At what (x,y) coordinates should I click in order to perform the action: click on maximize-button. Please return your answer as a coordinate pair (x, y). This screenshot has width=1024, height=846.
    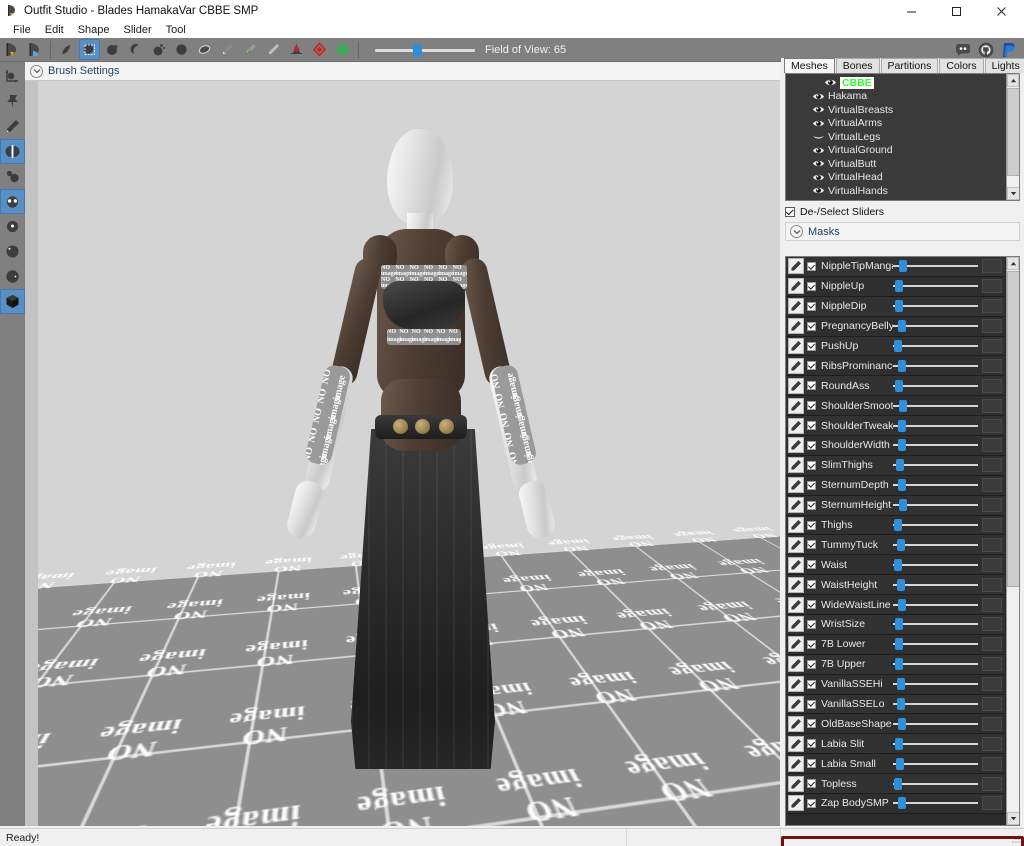
    Looking at the image, I should click on (956, 11).